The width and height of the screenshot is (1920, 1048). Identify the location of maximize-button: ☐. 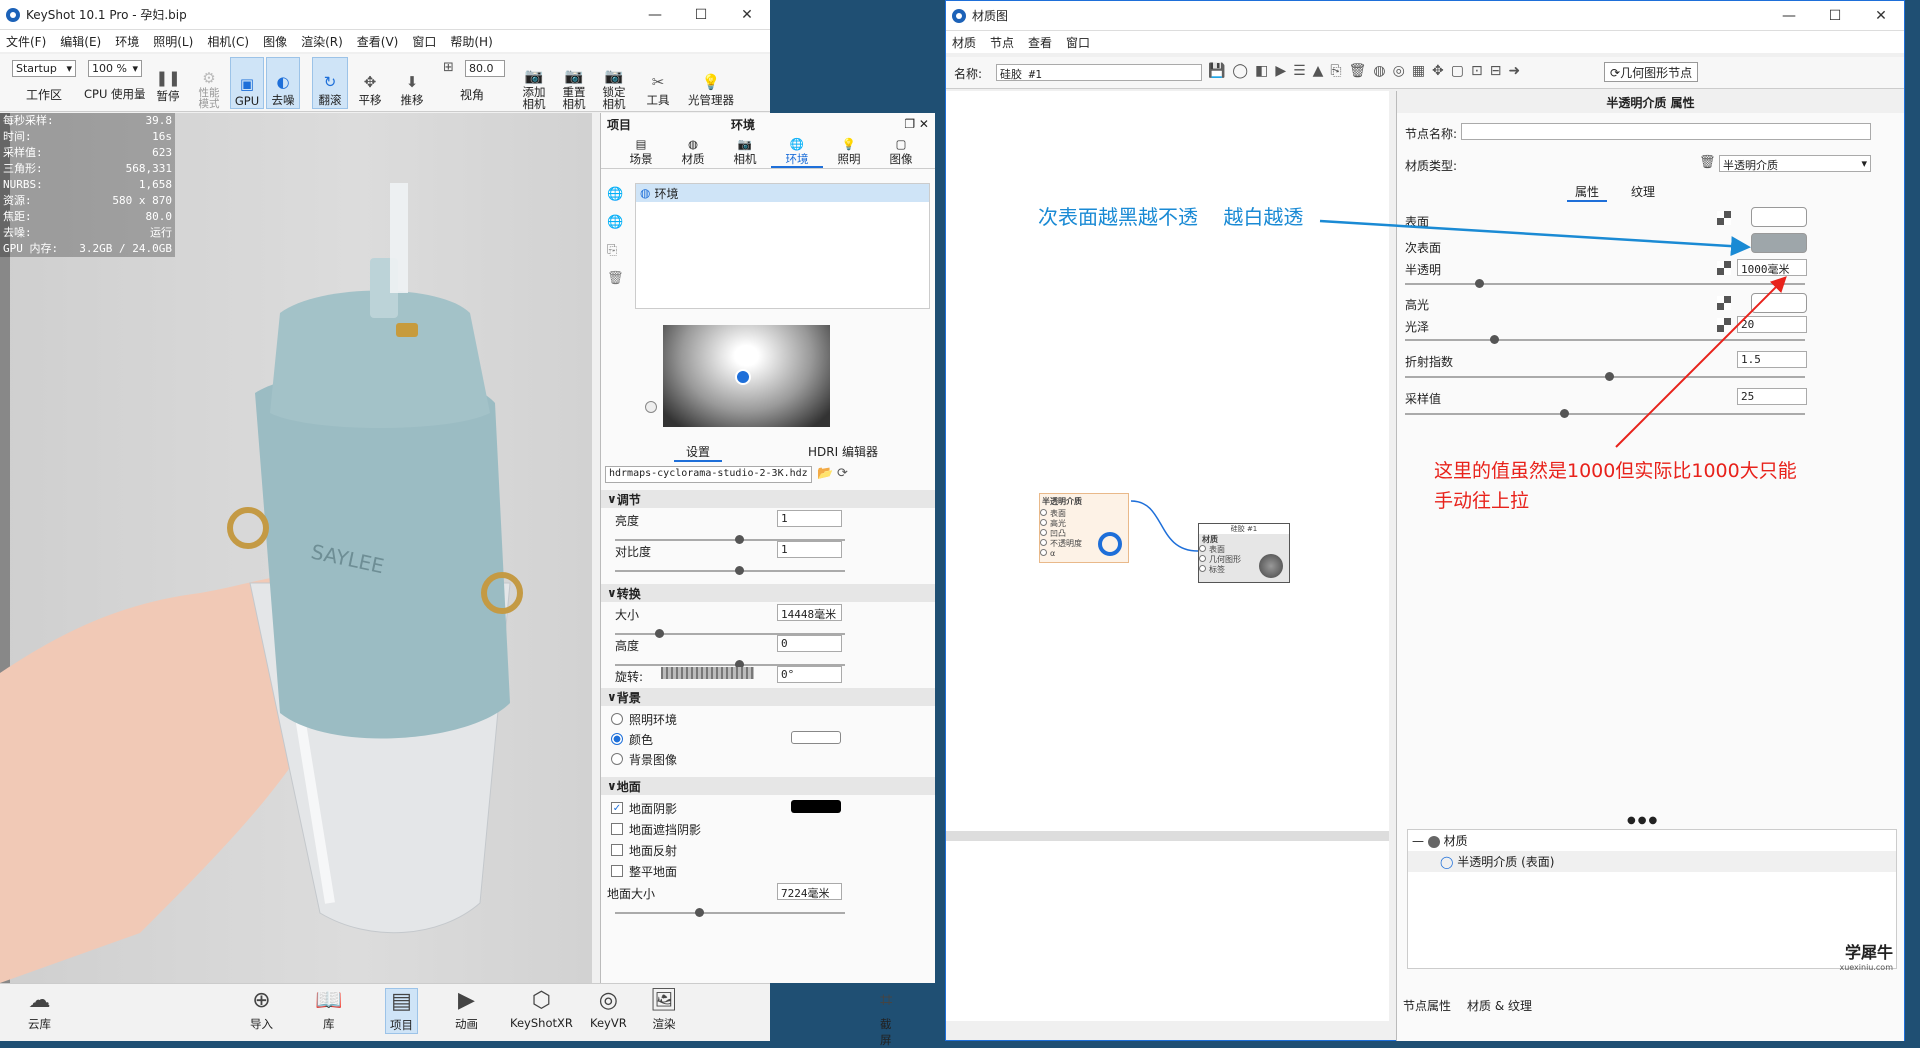
(701, 15).